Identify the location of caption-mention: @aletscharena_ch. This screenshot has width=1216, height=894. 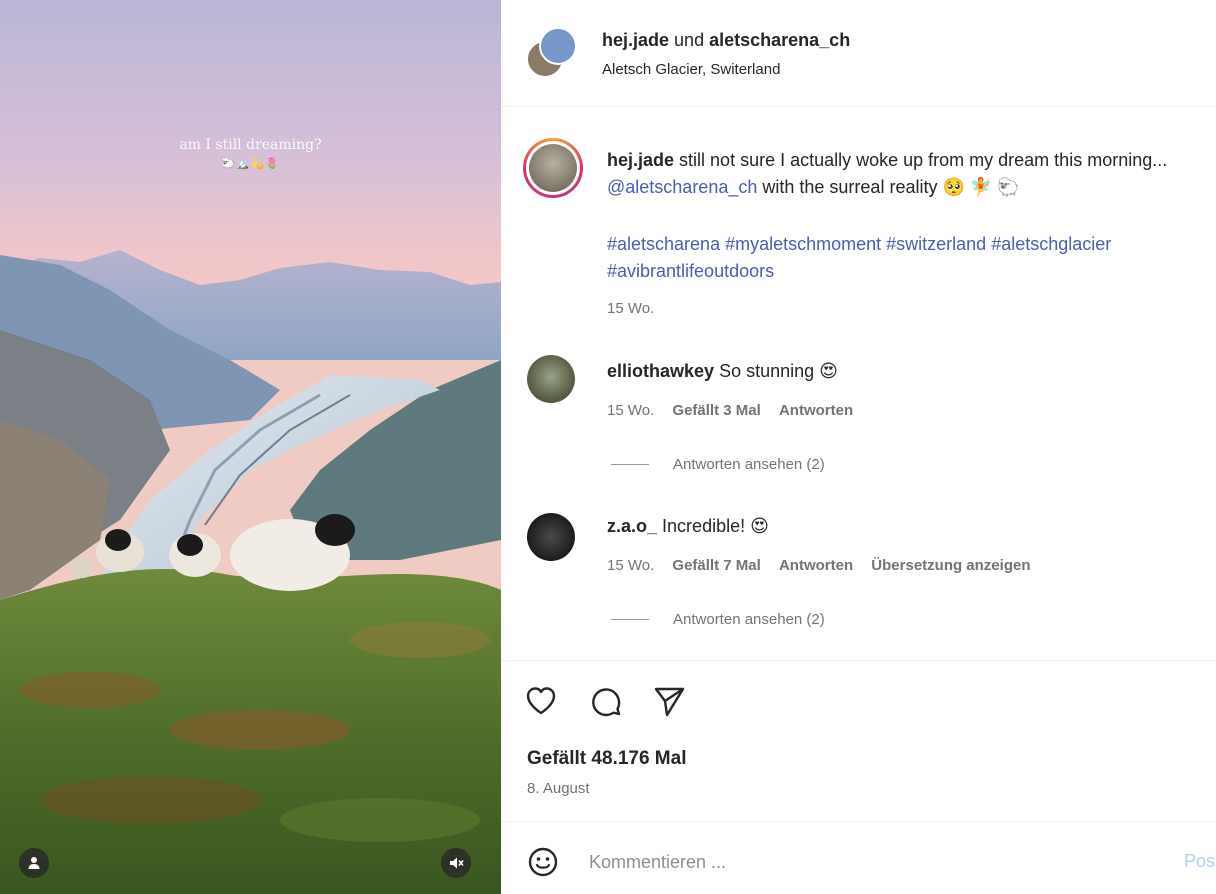
(682, 187).